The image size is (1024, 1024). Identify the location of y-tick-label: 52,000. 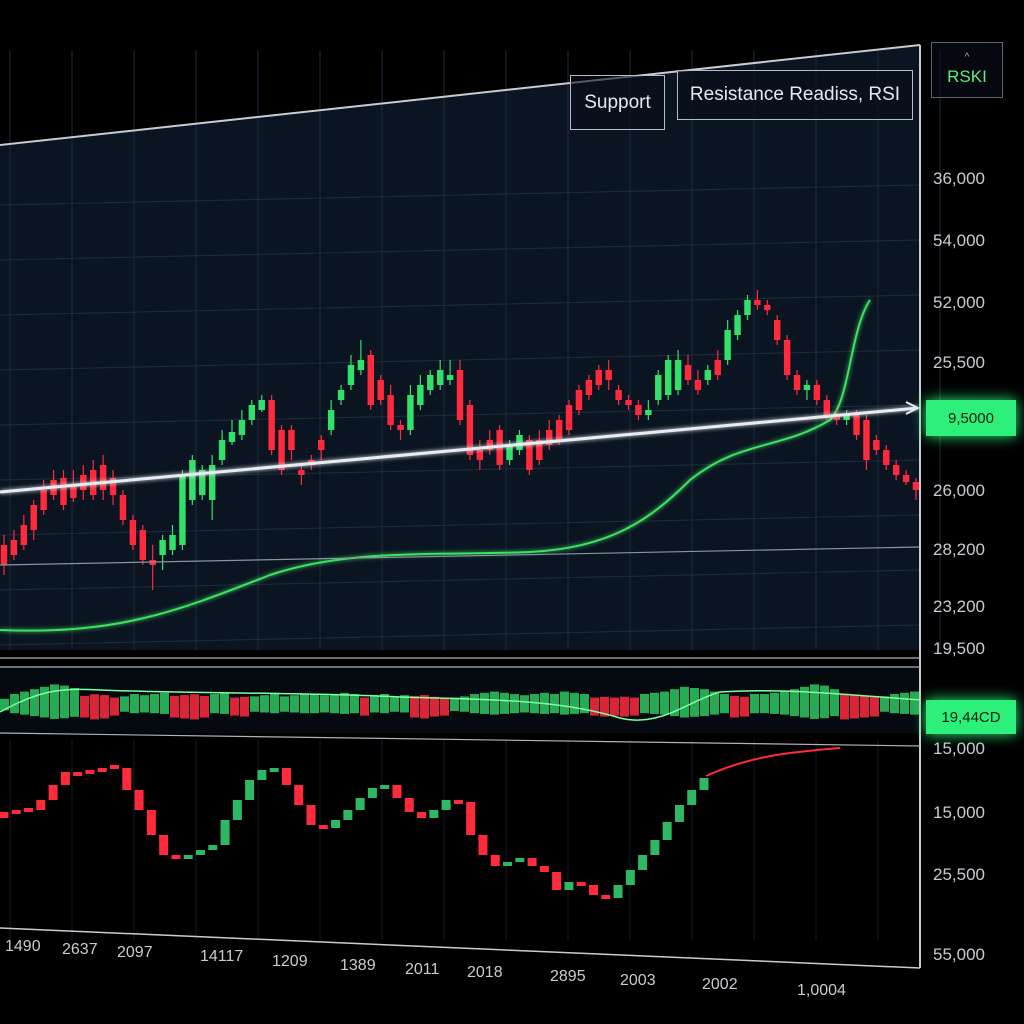
(959, 302).